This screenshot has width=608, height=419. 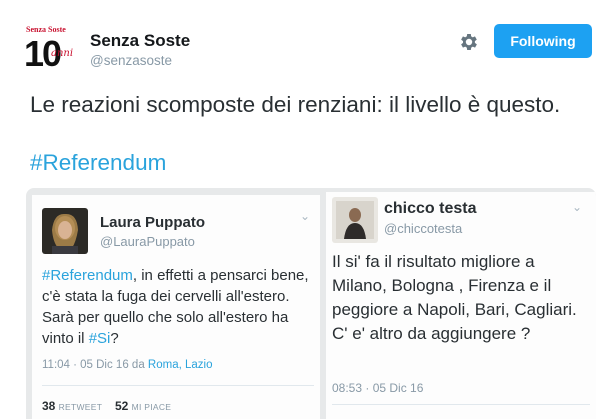 I want to click on engagement-stats: 38 RETWEET 52 MI PIACE, so click(x=106, y=406).